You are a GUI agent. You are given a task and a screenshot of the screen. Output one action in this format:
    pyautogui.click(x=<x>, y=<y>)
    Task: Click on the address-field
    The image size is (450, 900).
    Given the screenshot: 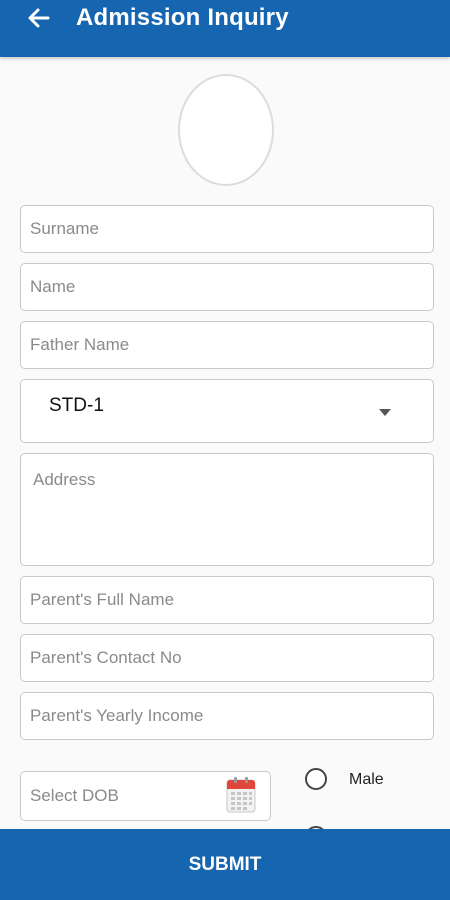 What is the action you would take?
    pyautogui.click(x=227, y=509)
    